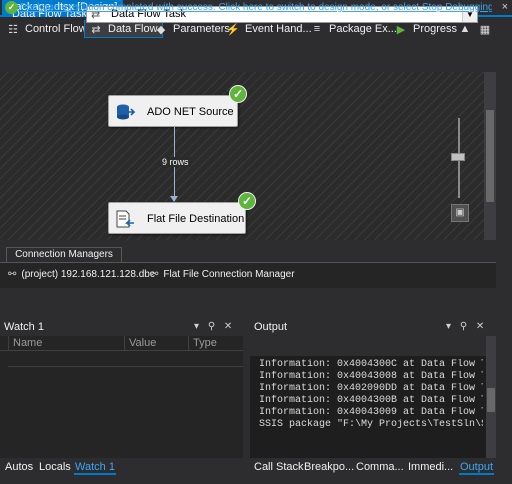 The width and height of the screenshot is (512, 484). What do you see at coordinates (161, 29) in the screenshot?
I see `parameters-icon: ◆` at bounding box center [161, 29].